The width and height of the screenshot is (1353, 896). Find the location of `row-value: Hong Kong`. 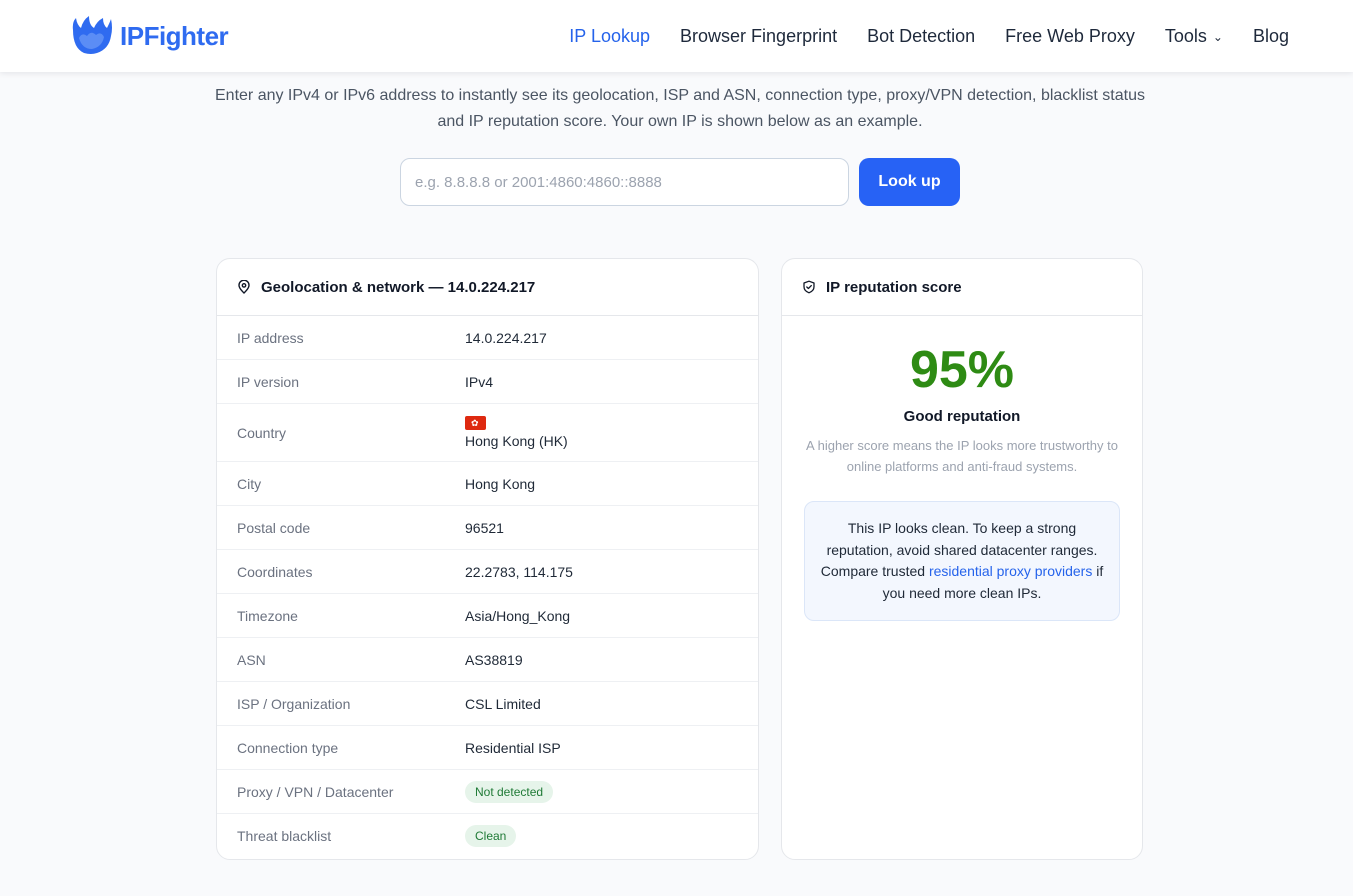

row-value: Hong Kong is located at coordinates (500, 483).